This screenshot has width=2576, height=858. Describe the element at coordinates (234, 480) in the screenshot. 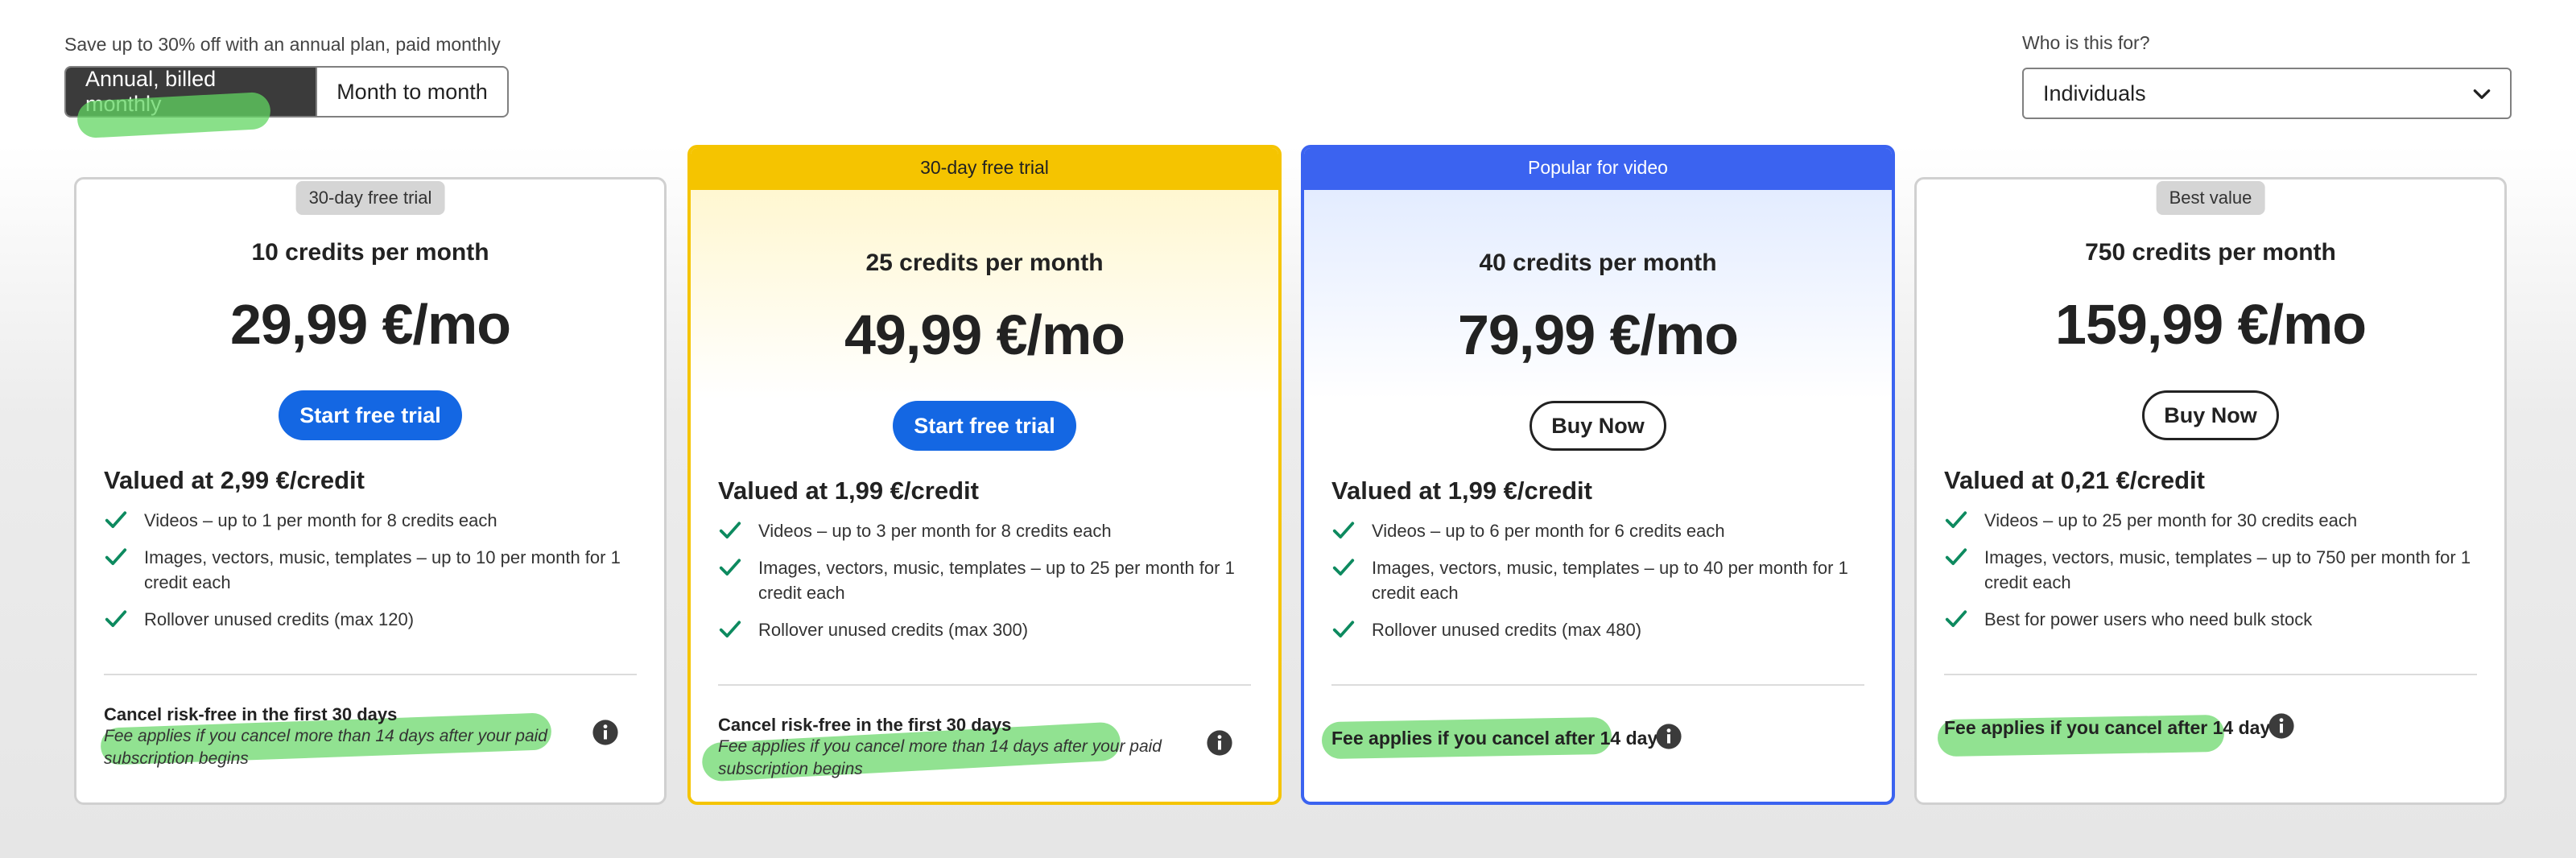

I see `plan-value-per-credit: Valued at 2,99 €/credit` at that location.